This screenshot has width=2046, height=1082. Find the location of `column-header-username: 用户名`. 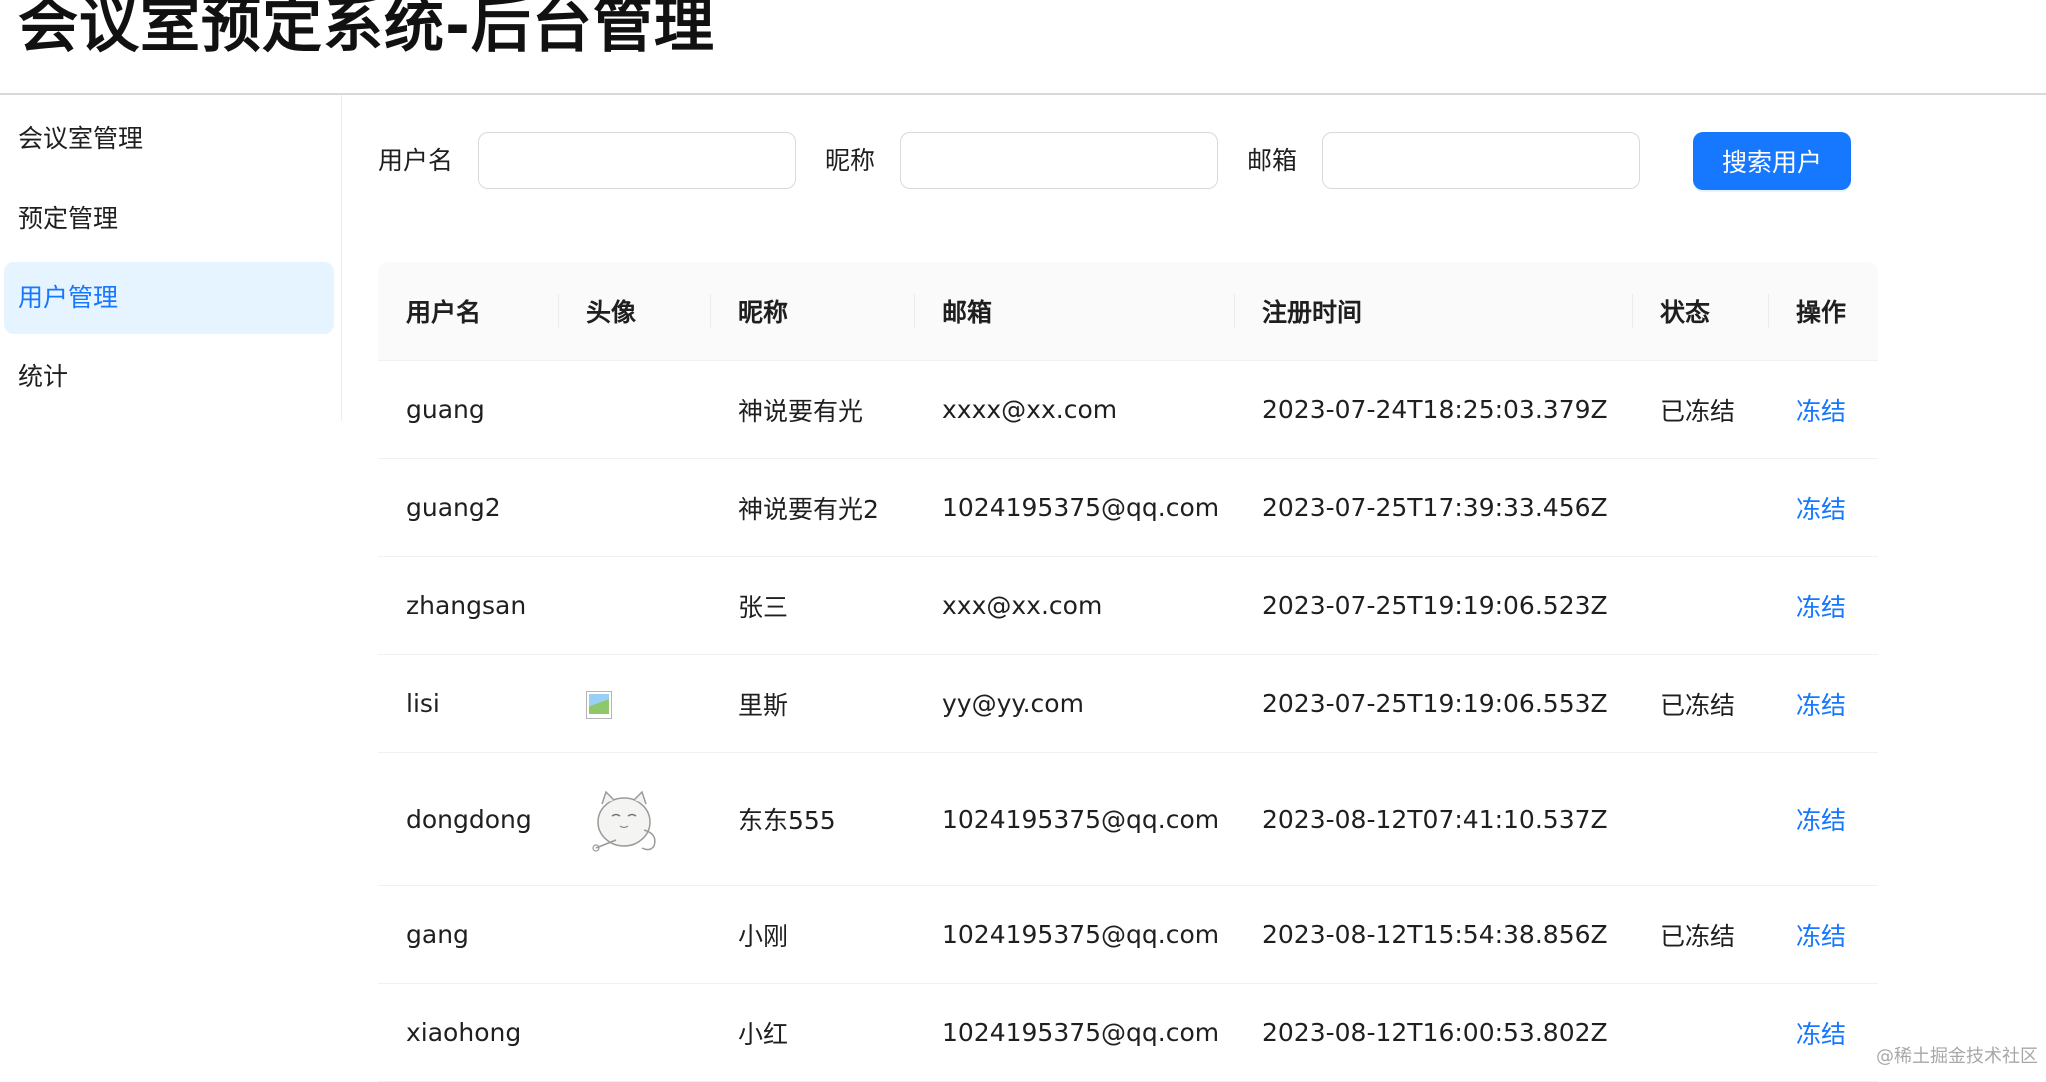

column-header-username: 用户名 is located at coordinates (468, 311).